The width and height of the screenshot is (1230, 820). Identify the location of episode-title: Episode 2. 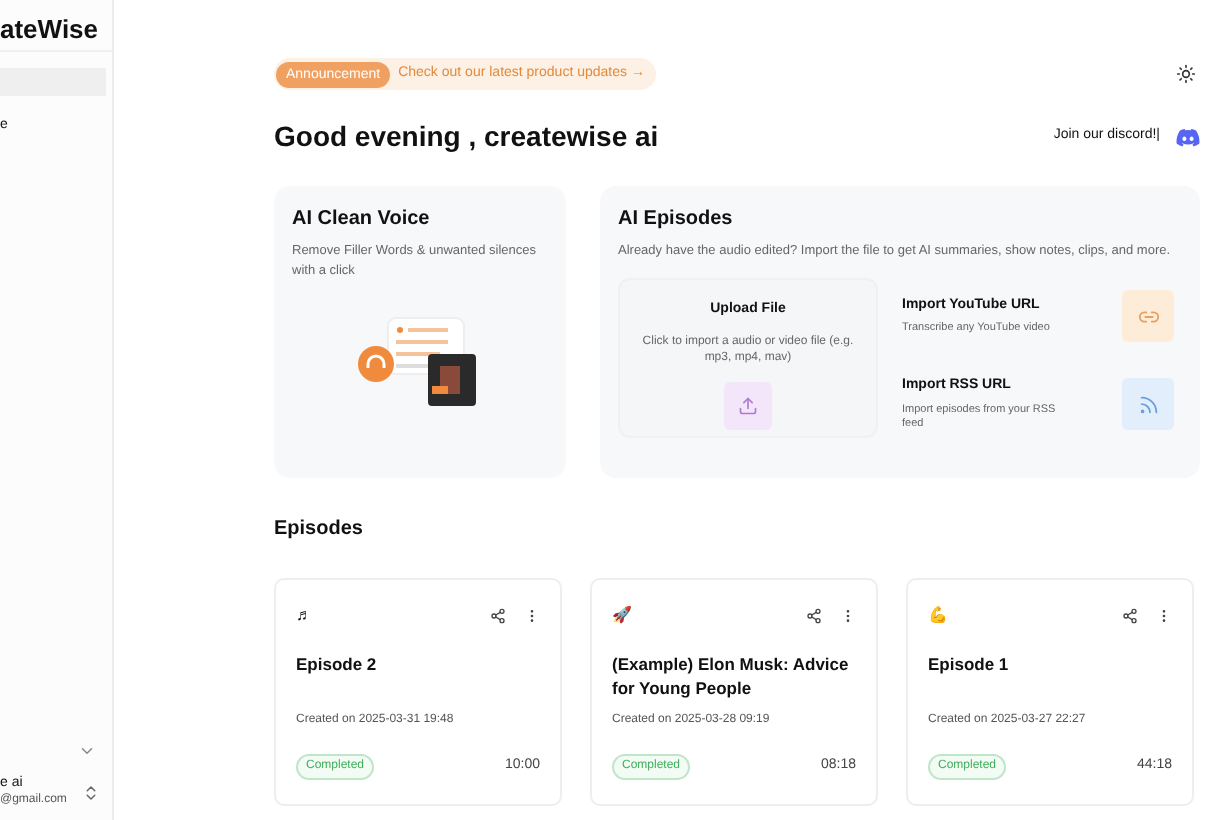
(337, 665).